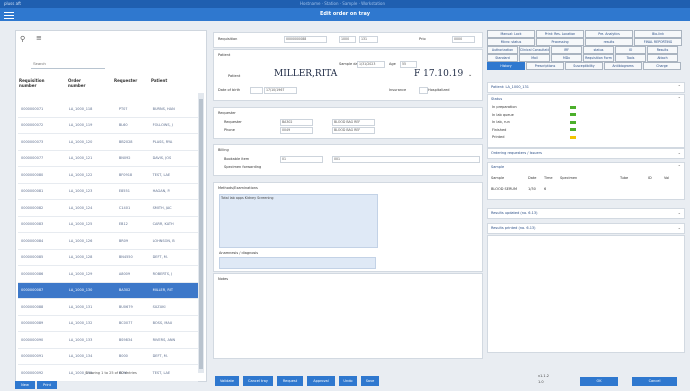 Image resolution: width=690 pixels, height=391 pixels. Describe the element at coordinates (224, 55) in the screenshot. I see `patient-section-title: Patient` at that location.